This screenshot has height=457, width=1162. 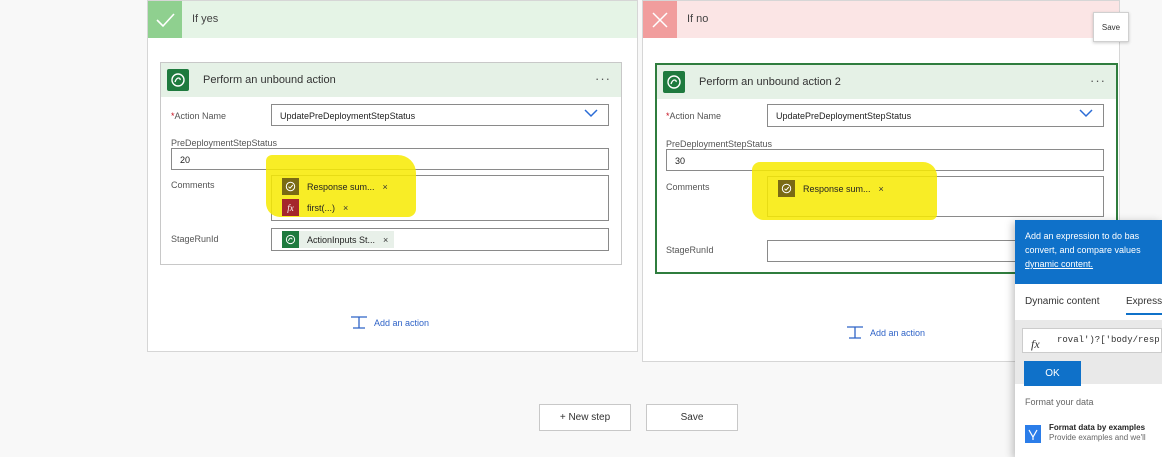 I want to click on expression-text: roval')?['body/resp, so click(x=1108, y=340).